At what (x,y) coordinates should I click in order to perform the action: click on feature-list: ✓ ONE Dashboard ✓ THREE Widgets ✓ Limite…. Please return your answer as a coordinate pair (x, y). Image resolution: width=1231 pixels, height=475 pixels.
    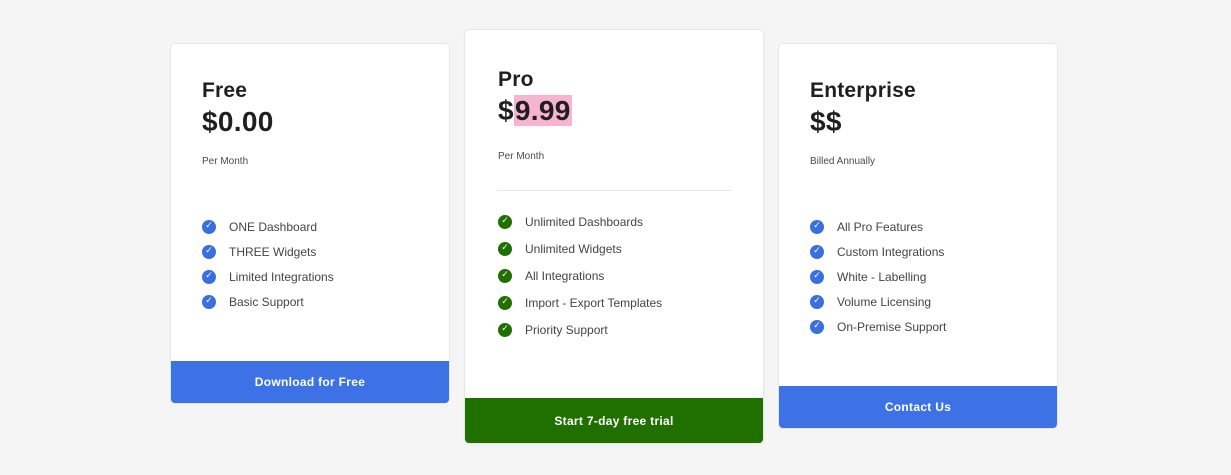
    Looking at the image, I should click on (268, 264).